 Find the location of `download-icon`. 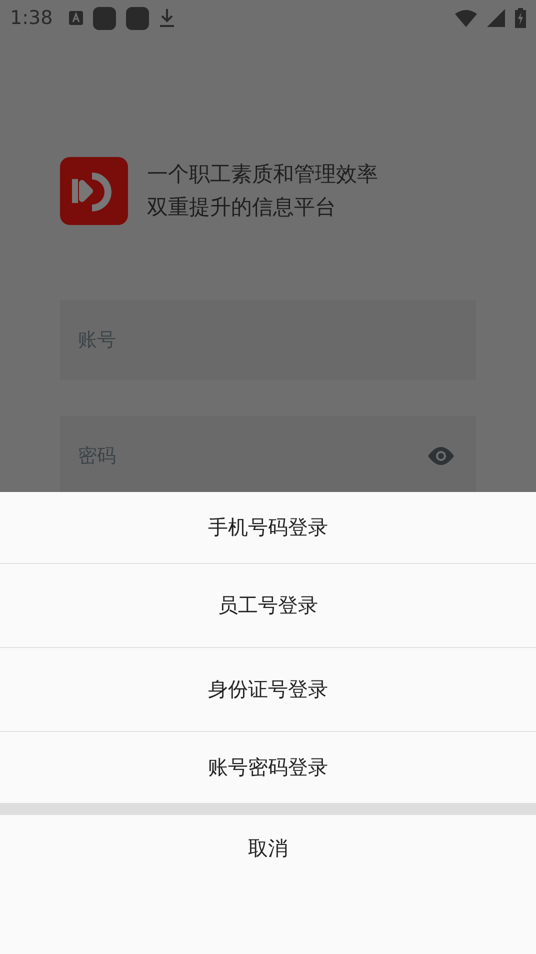

download-icon is located at coordinates (166, 18).